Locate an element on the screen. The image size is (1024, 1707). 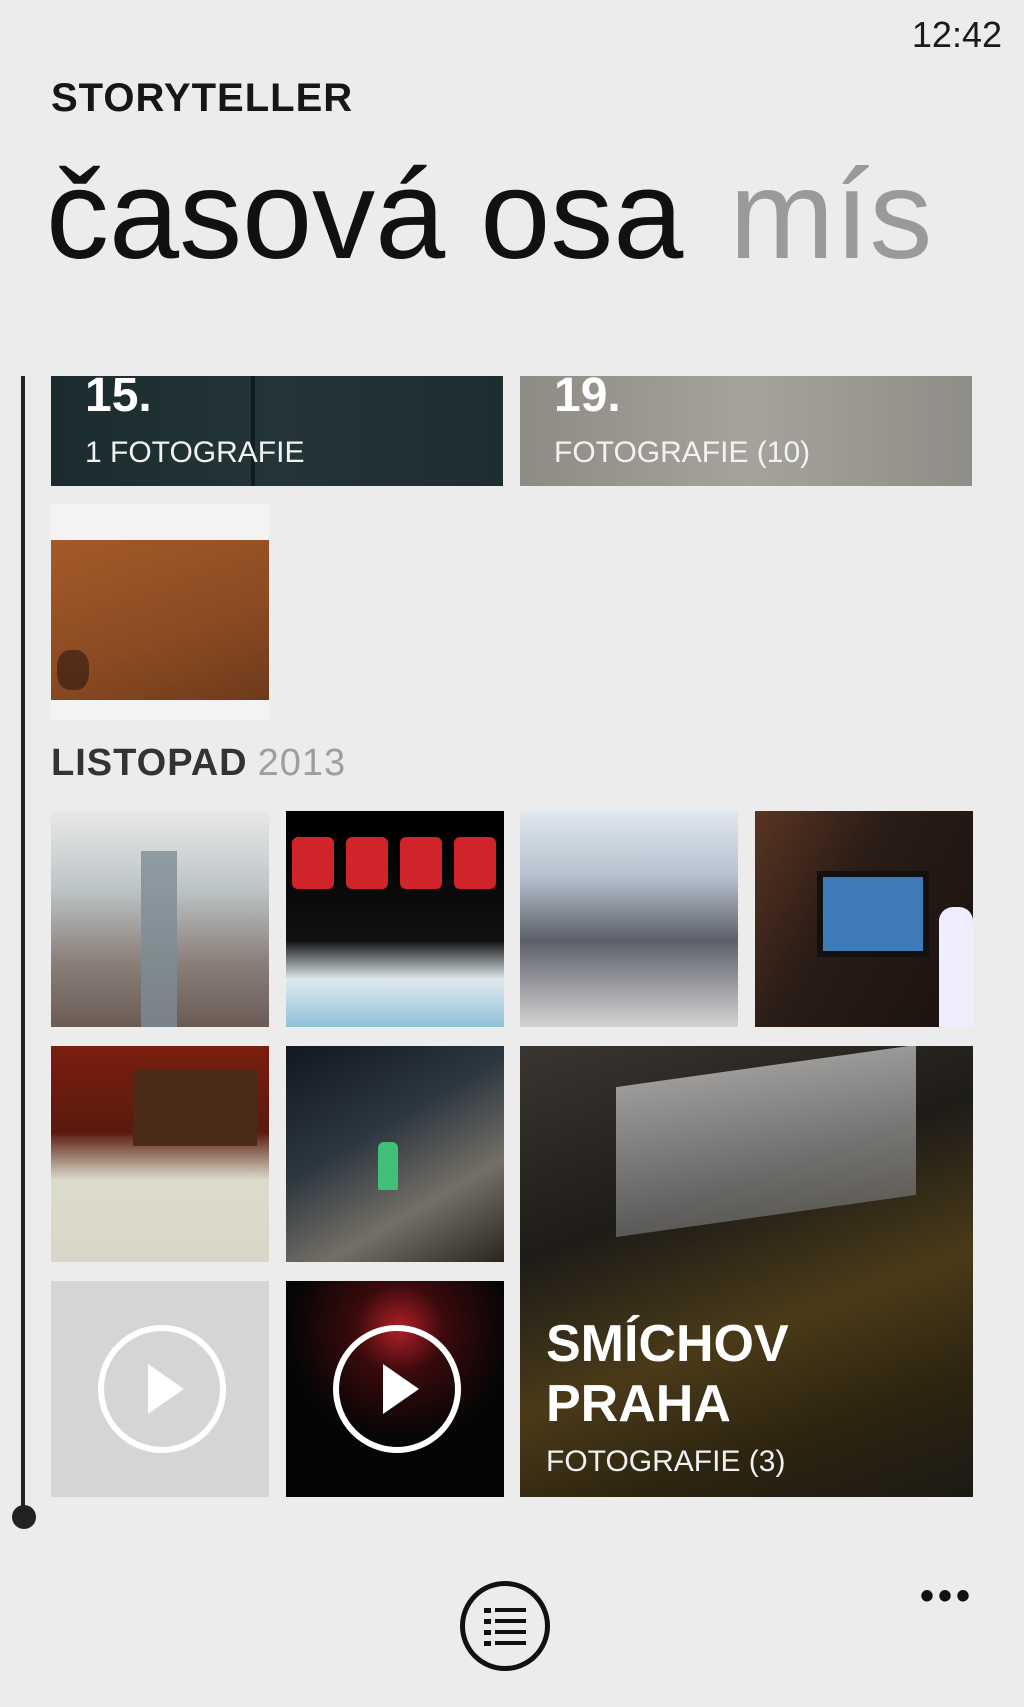
pivot-item-next: mís is located at coordinates (830, 214).